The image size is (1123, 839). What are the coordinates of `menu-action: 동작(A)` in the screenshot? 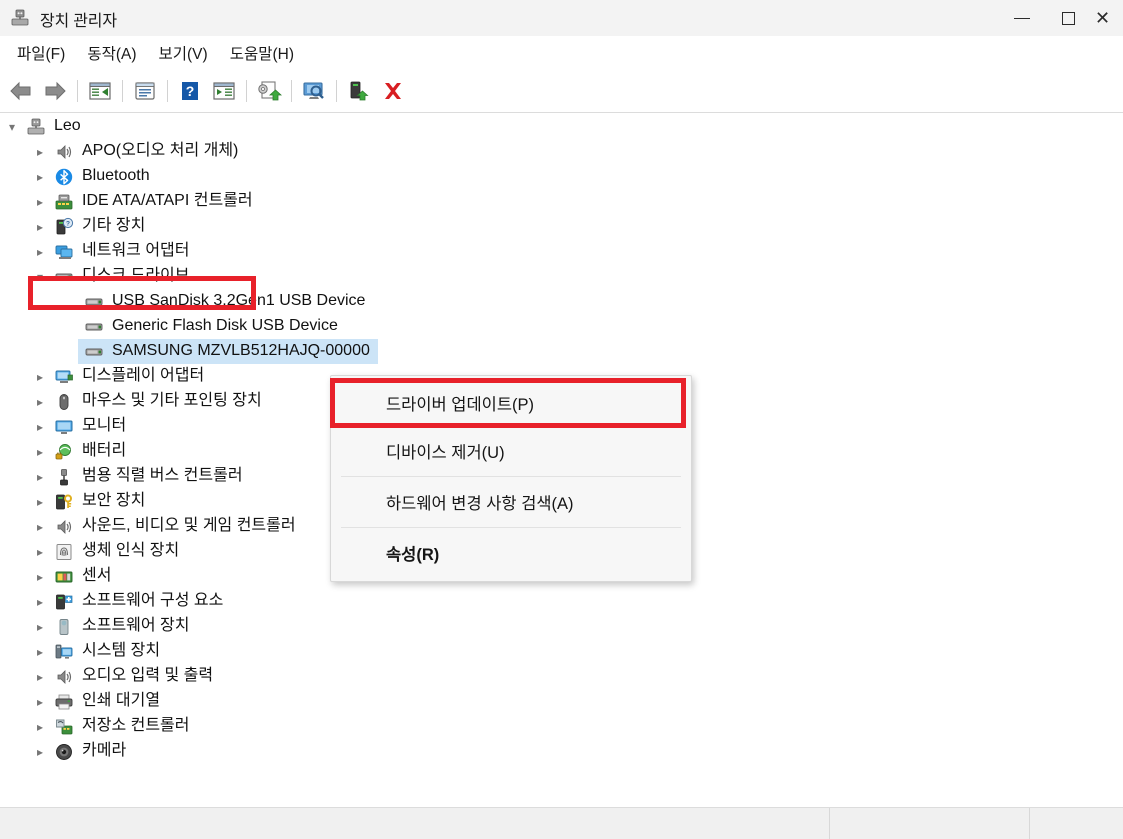 It's located at (111, 53).